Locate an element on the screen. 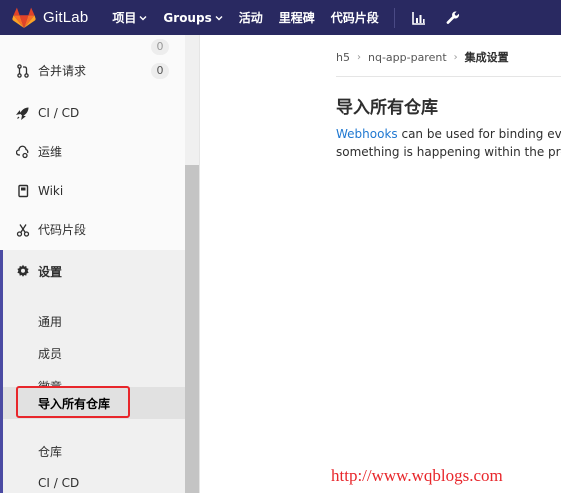 This screenshot has width=561, height=493. nav-items: 项目 Groups 活动 里程碑 代码片段 is located at coordinates (286, 17).